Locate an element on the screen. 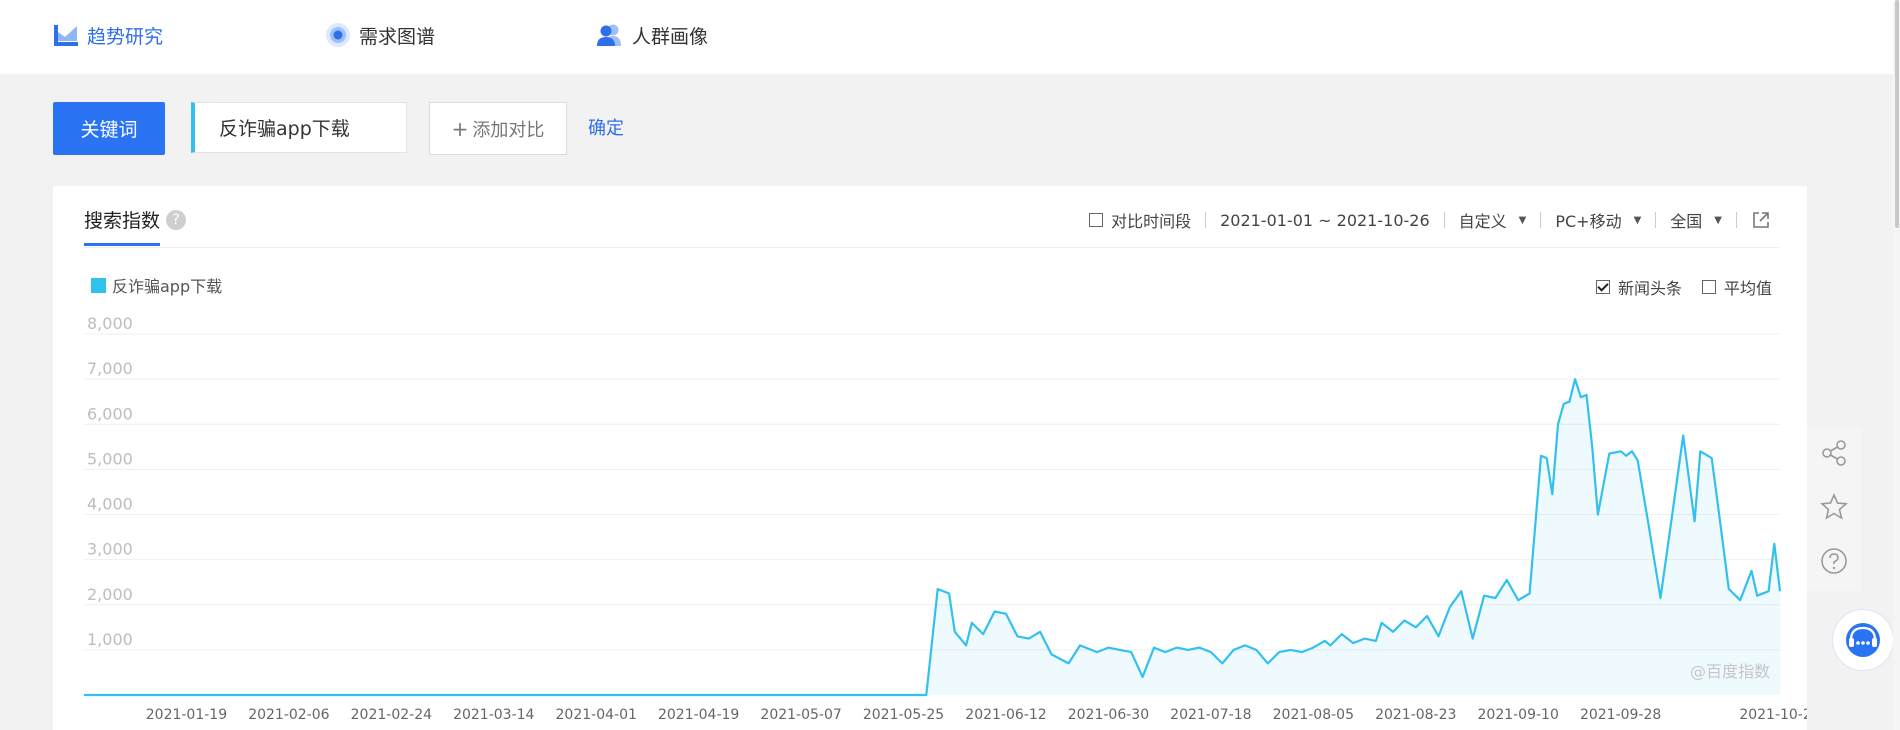 The image size is (1900, 730). chat-button is located at coordinates (1863, 640).